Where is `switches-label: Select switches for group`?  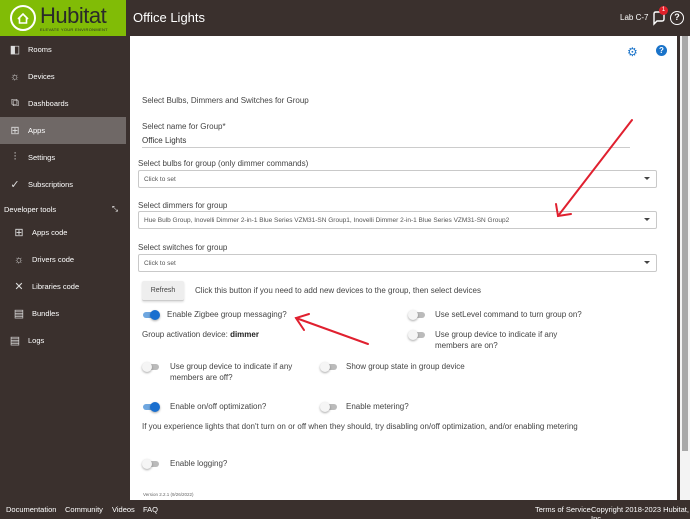
switches-label: Select switches for group is located at coordinates (183, 247).